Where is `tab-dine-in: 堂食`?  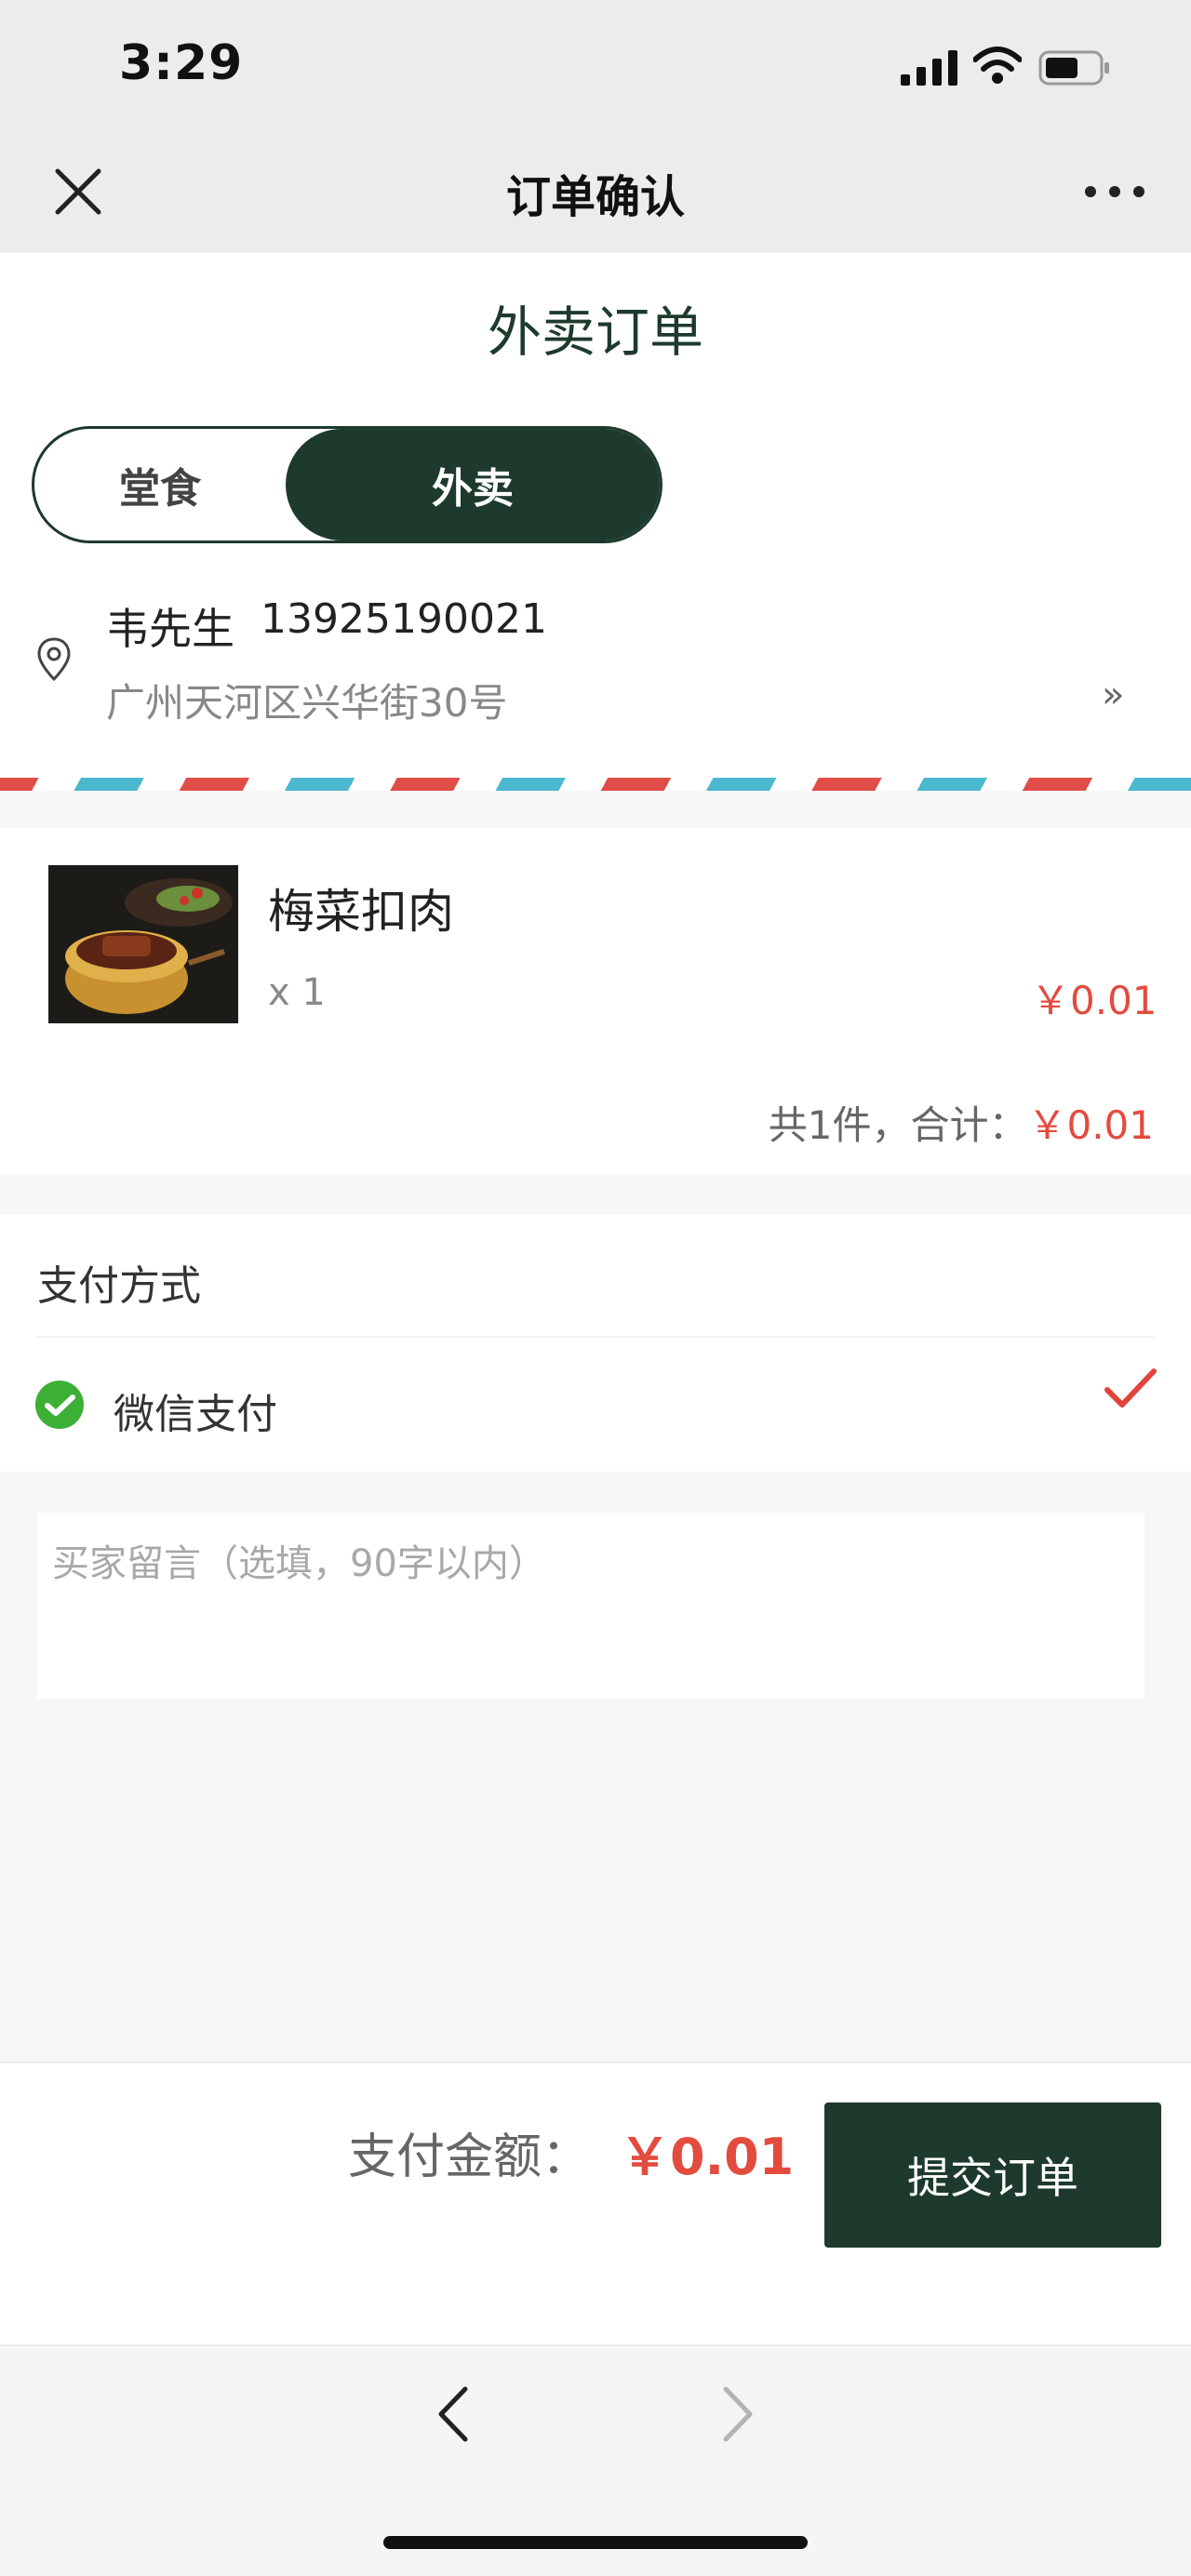 tab-dine-in: 堂食 is located at coordinates (160, 485).